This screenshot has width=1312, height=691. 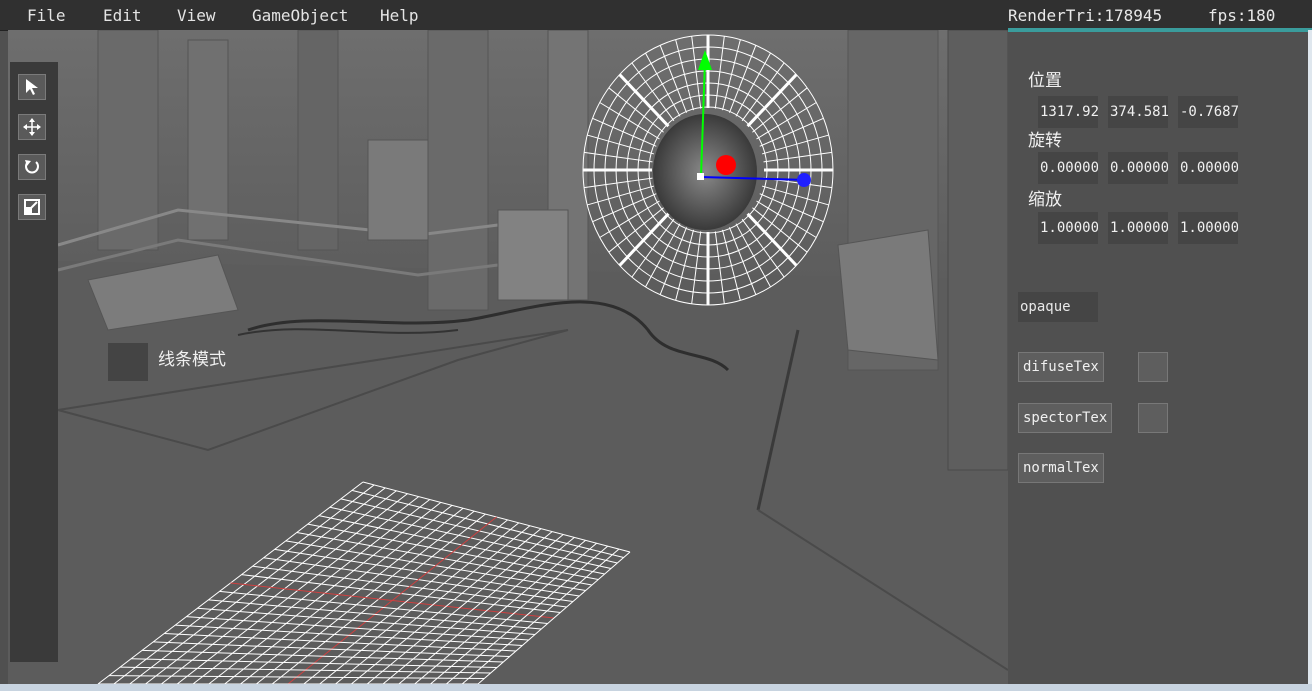 I want to click on normal-texture-button: normalTex, so click(x=1061, y=468).